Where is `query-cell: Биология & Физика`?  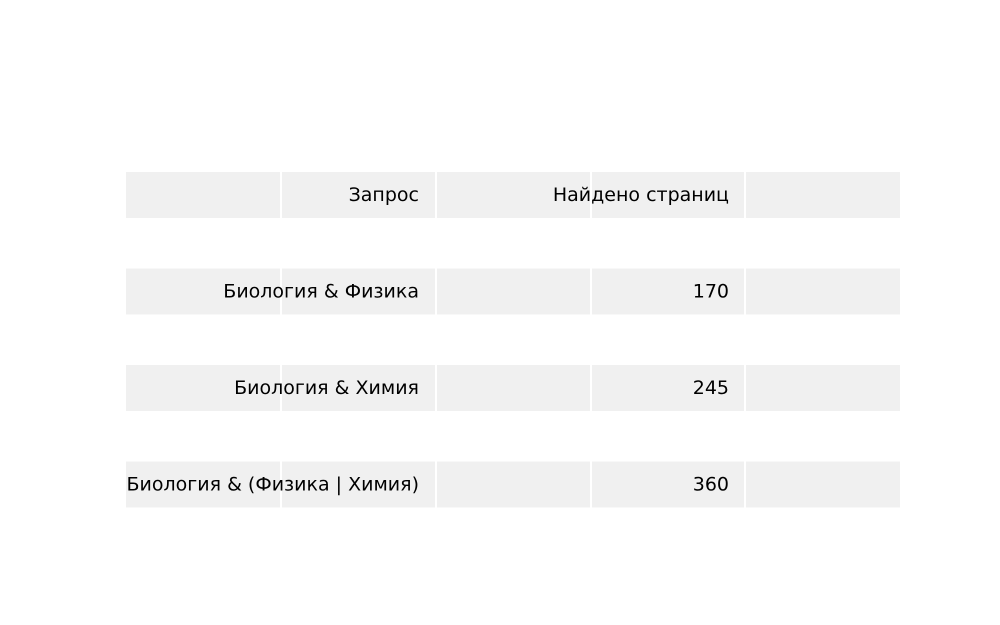 query-cell: Биология & Физика is located at coordinates (321, 292).